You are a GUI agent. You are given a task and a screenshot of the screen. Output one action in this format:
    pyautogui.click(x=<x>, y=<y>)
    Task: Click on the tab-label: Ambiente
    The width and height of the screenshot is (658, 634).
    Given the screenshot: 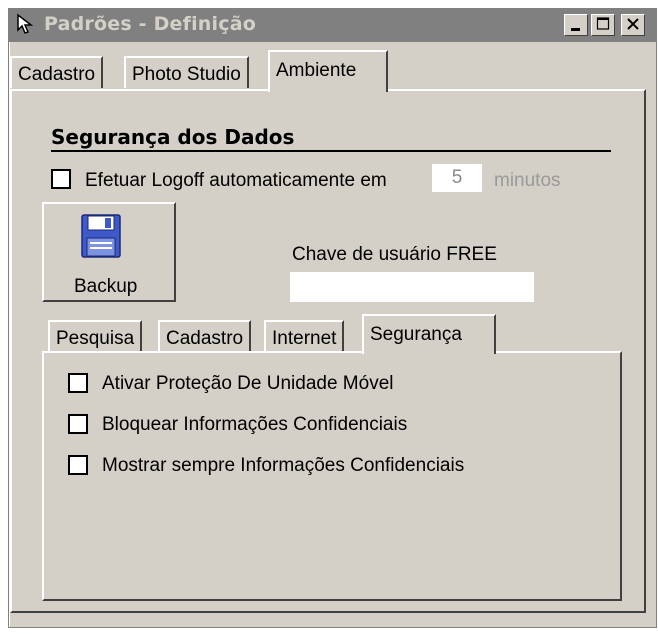 What is the action you would take?
    pyautogui.click(x=316, y=70)
    